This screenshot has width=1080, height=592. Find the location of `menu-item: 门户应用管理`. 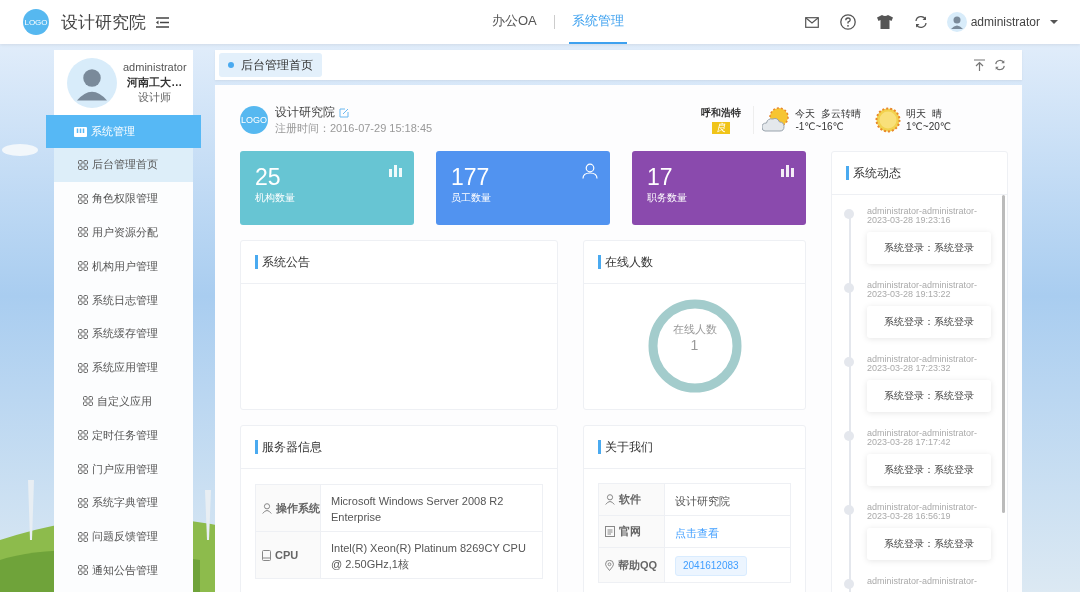

menu-item: 门户应用管理 is located at coordinates (123, 469).